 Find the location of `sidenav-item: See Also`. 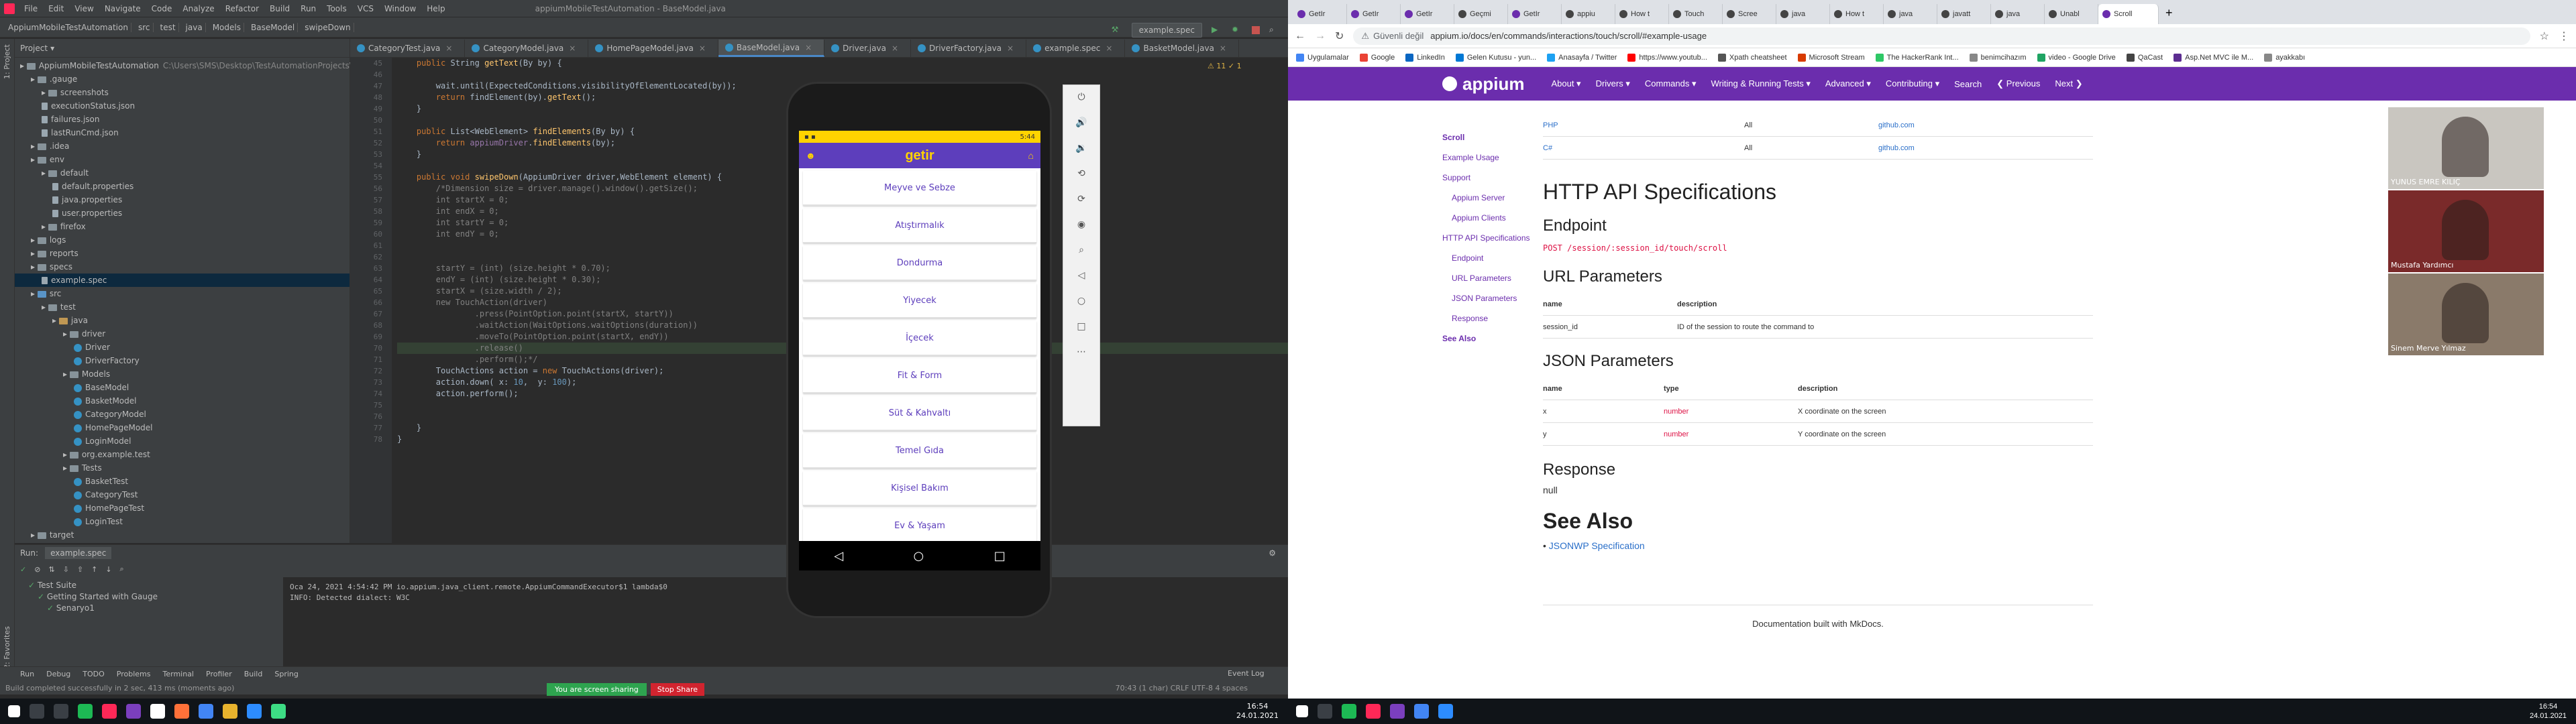

sidenav-item: See Also is located at coordinates (1492, 338).